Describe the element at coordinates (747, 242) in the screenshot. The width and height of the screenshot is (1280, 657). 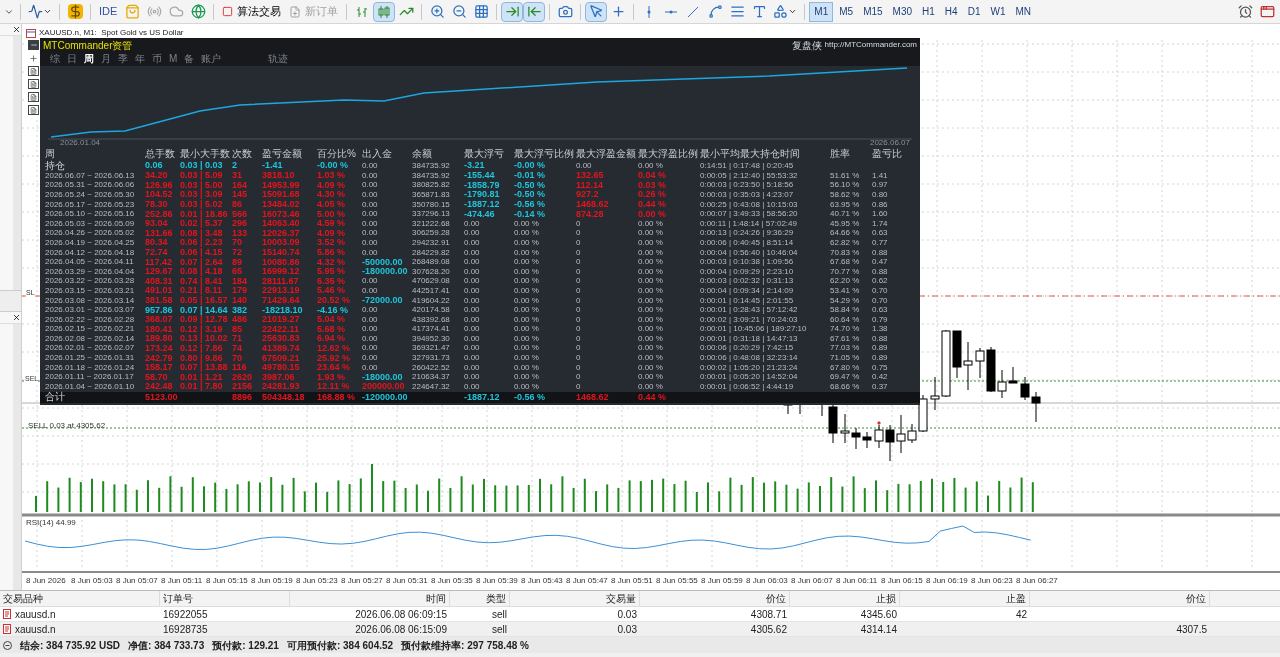
I see `table-cell: 0:00:06 | 0:40:45 | 8:51:14` at that location.